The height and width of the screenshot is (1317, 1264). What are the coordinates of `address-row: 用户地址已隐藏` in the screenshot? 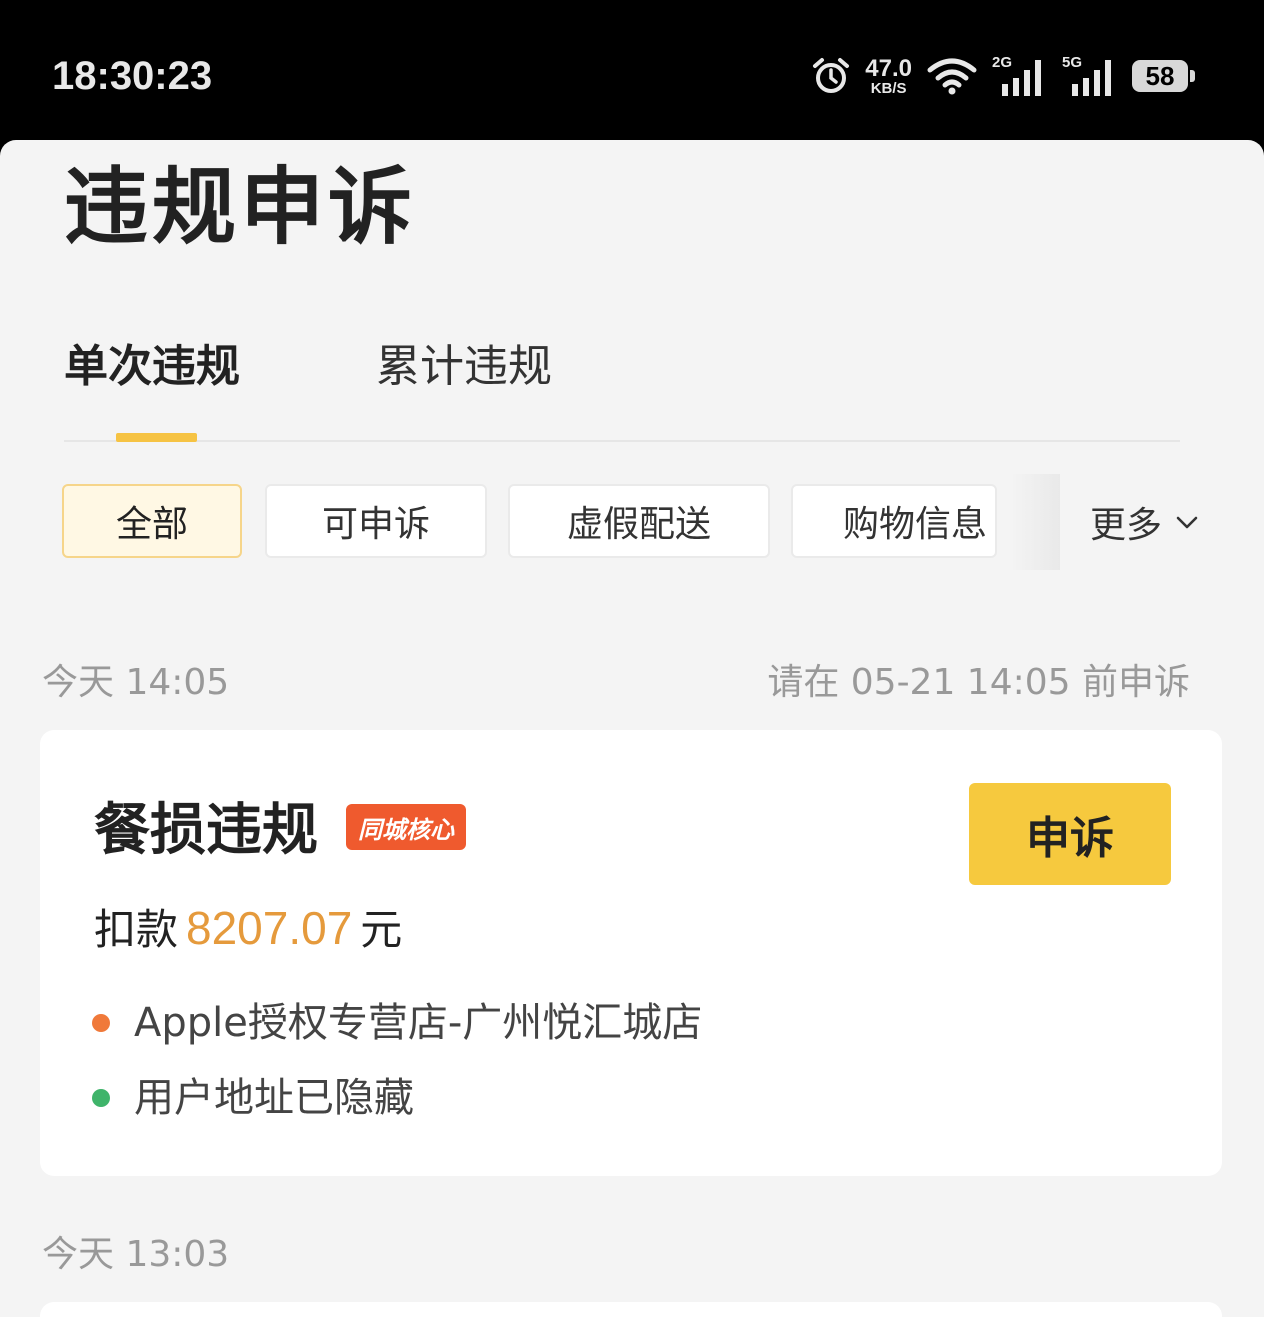 It's located at (253, 1098).